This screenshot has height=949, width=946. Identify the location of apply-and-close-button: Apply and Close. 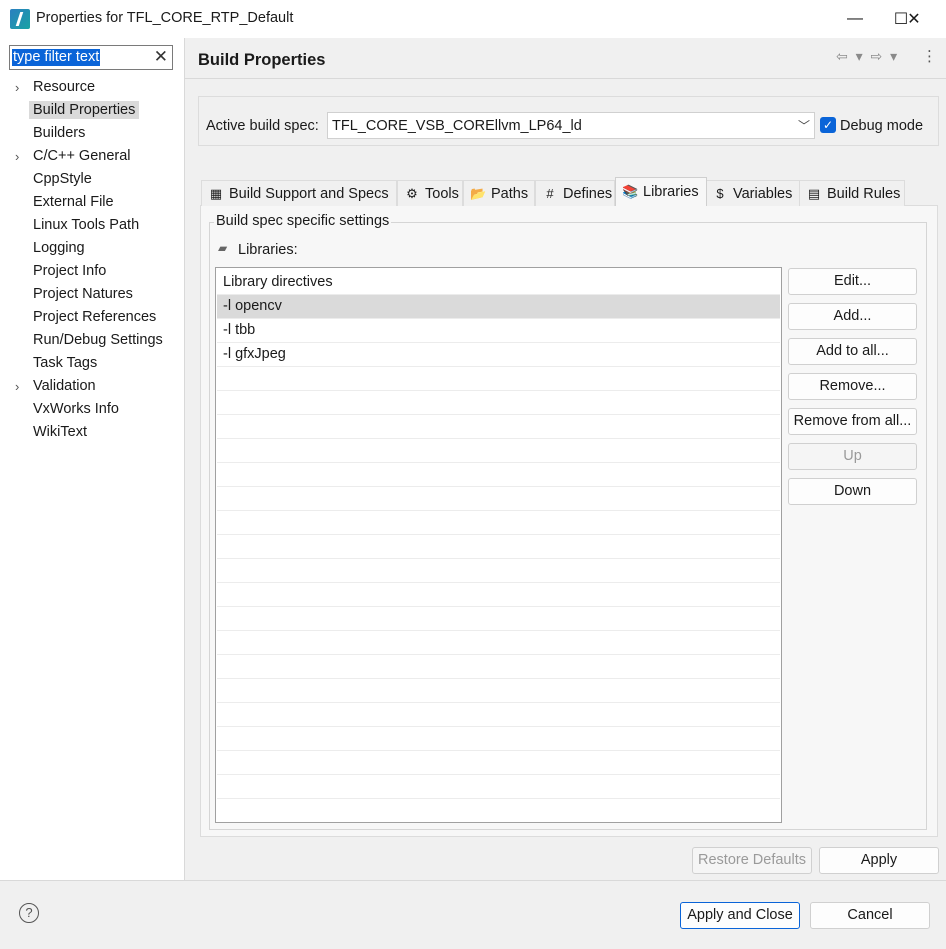
(740, 915).